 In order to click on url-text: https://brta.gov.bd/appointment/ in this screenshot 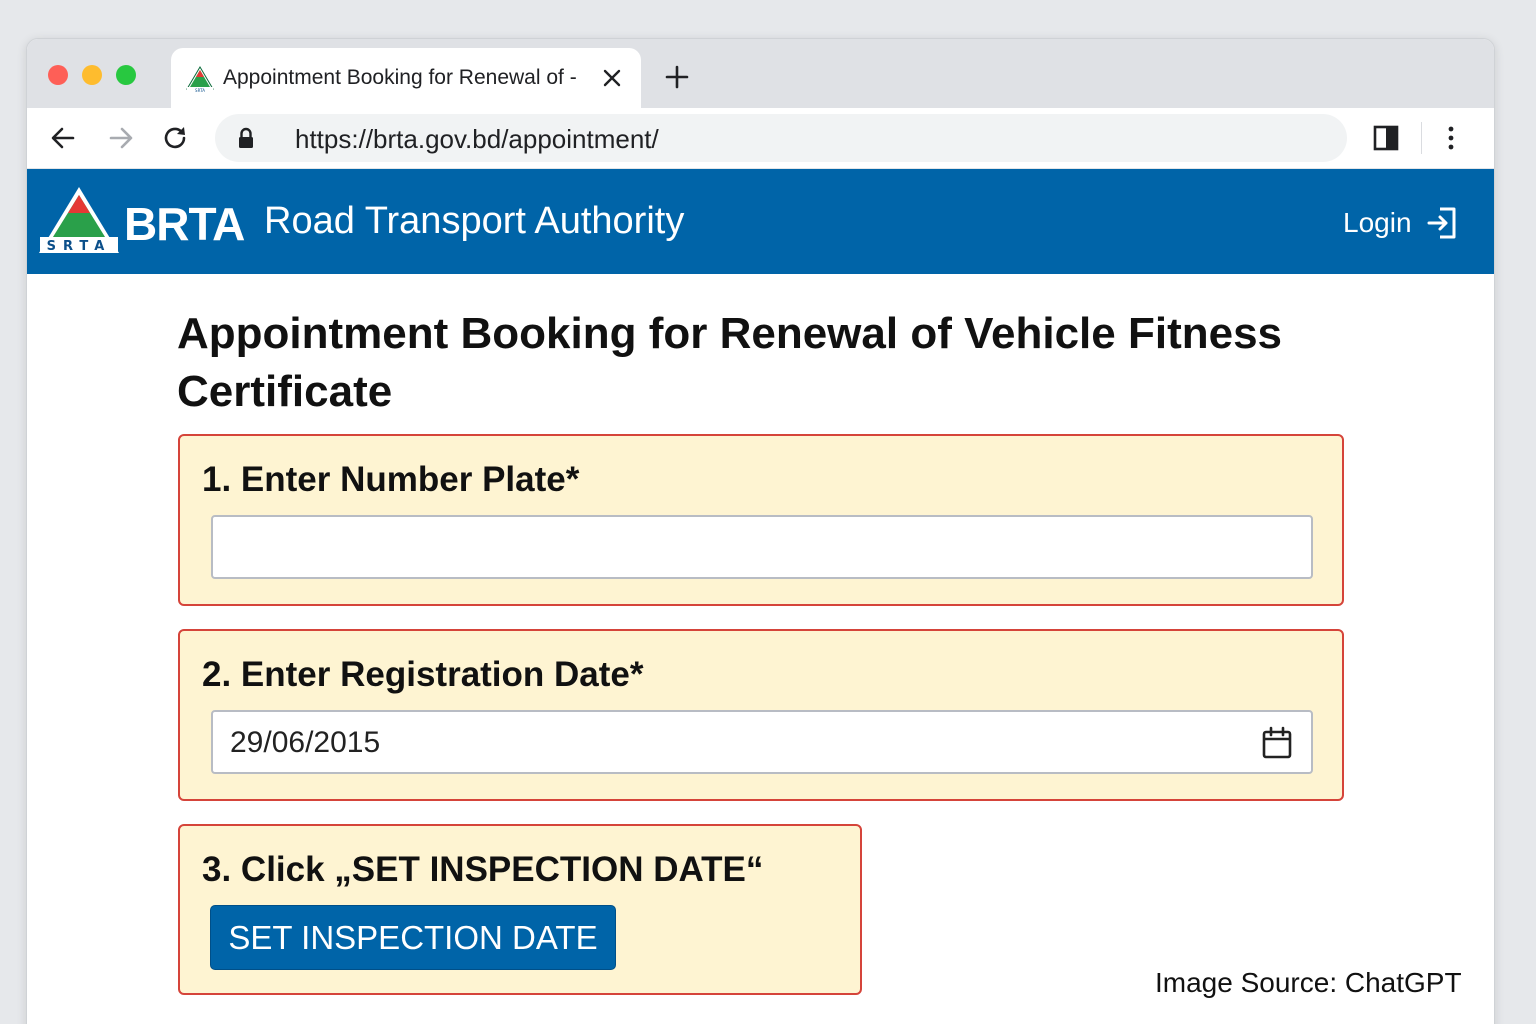, I will do `click(477, 139)`.